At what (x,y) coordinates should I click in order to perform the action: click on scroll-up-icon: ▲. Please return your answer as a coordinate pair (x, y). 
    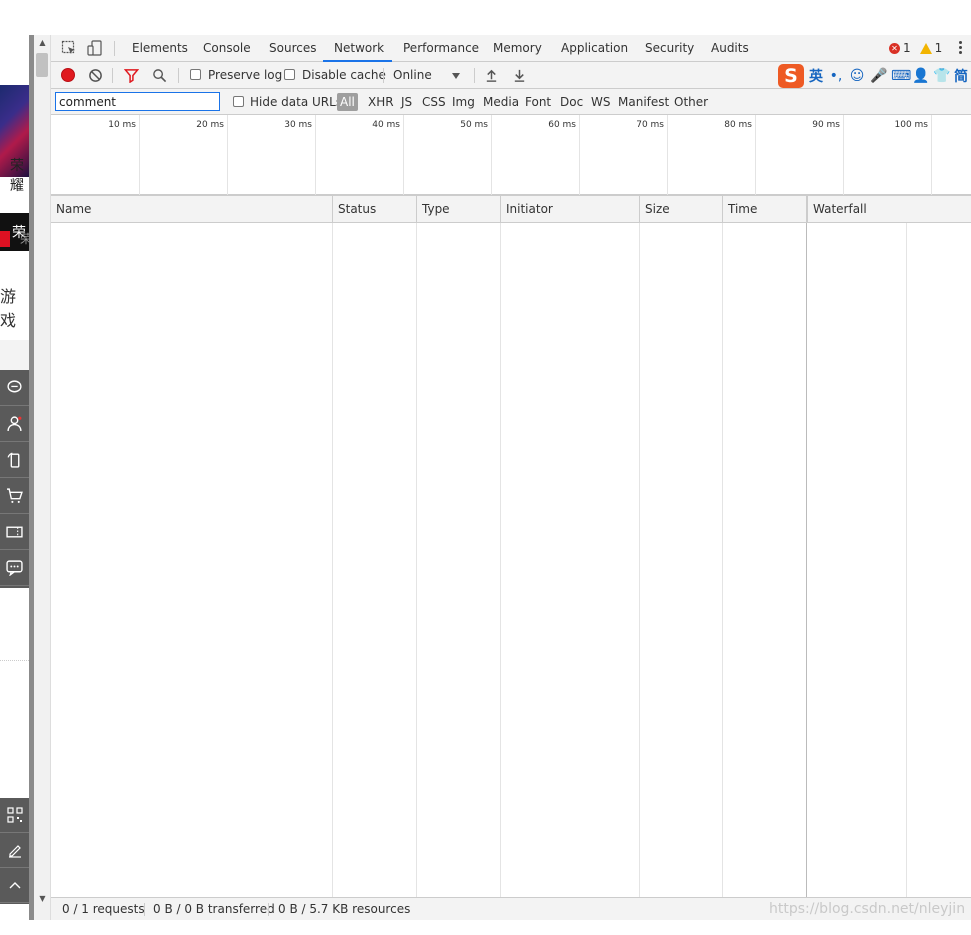
    Looking at the image, I should click on (42, 42).